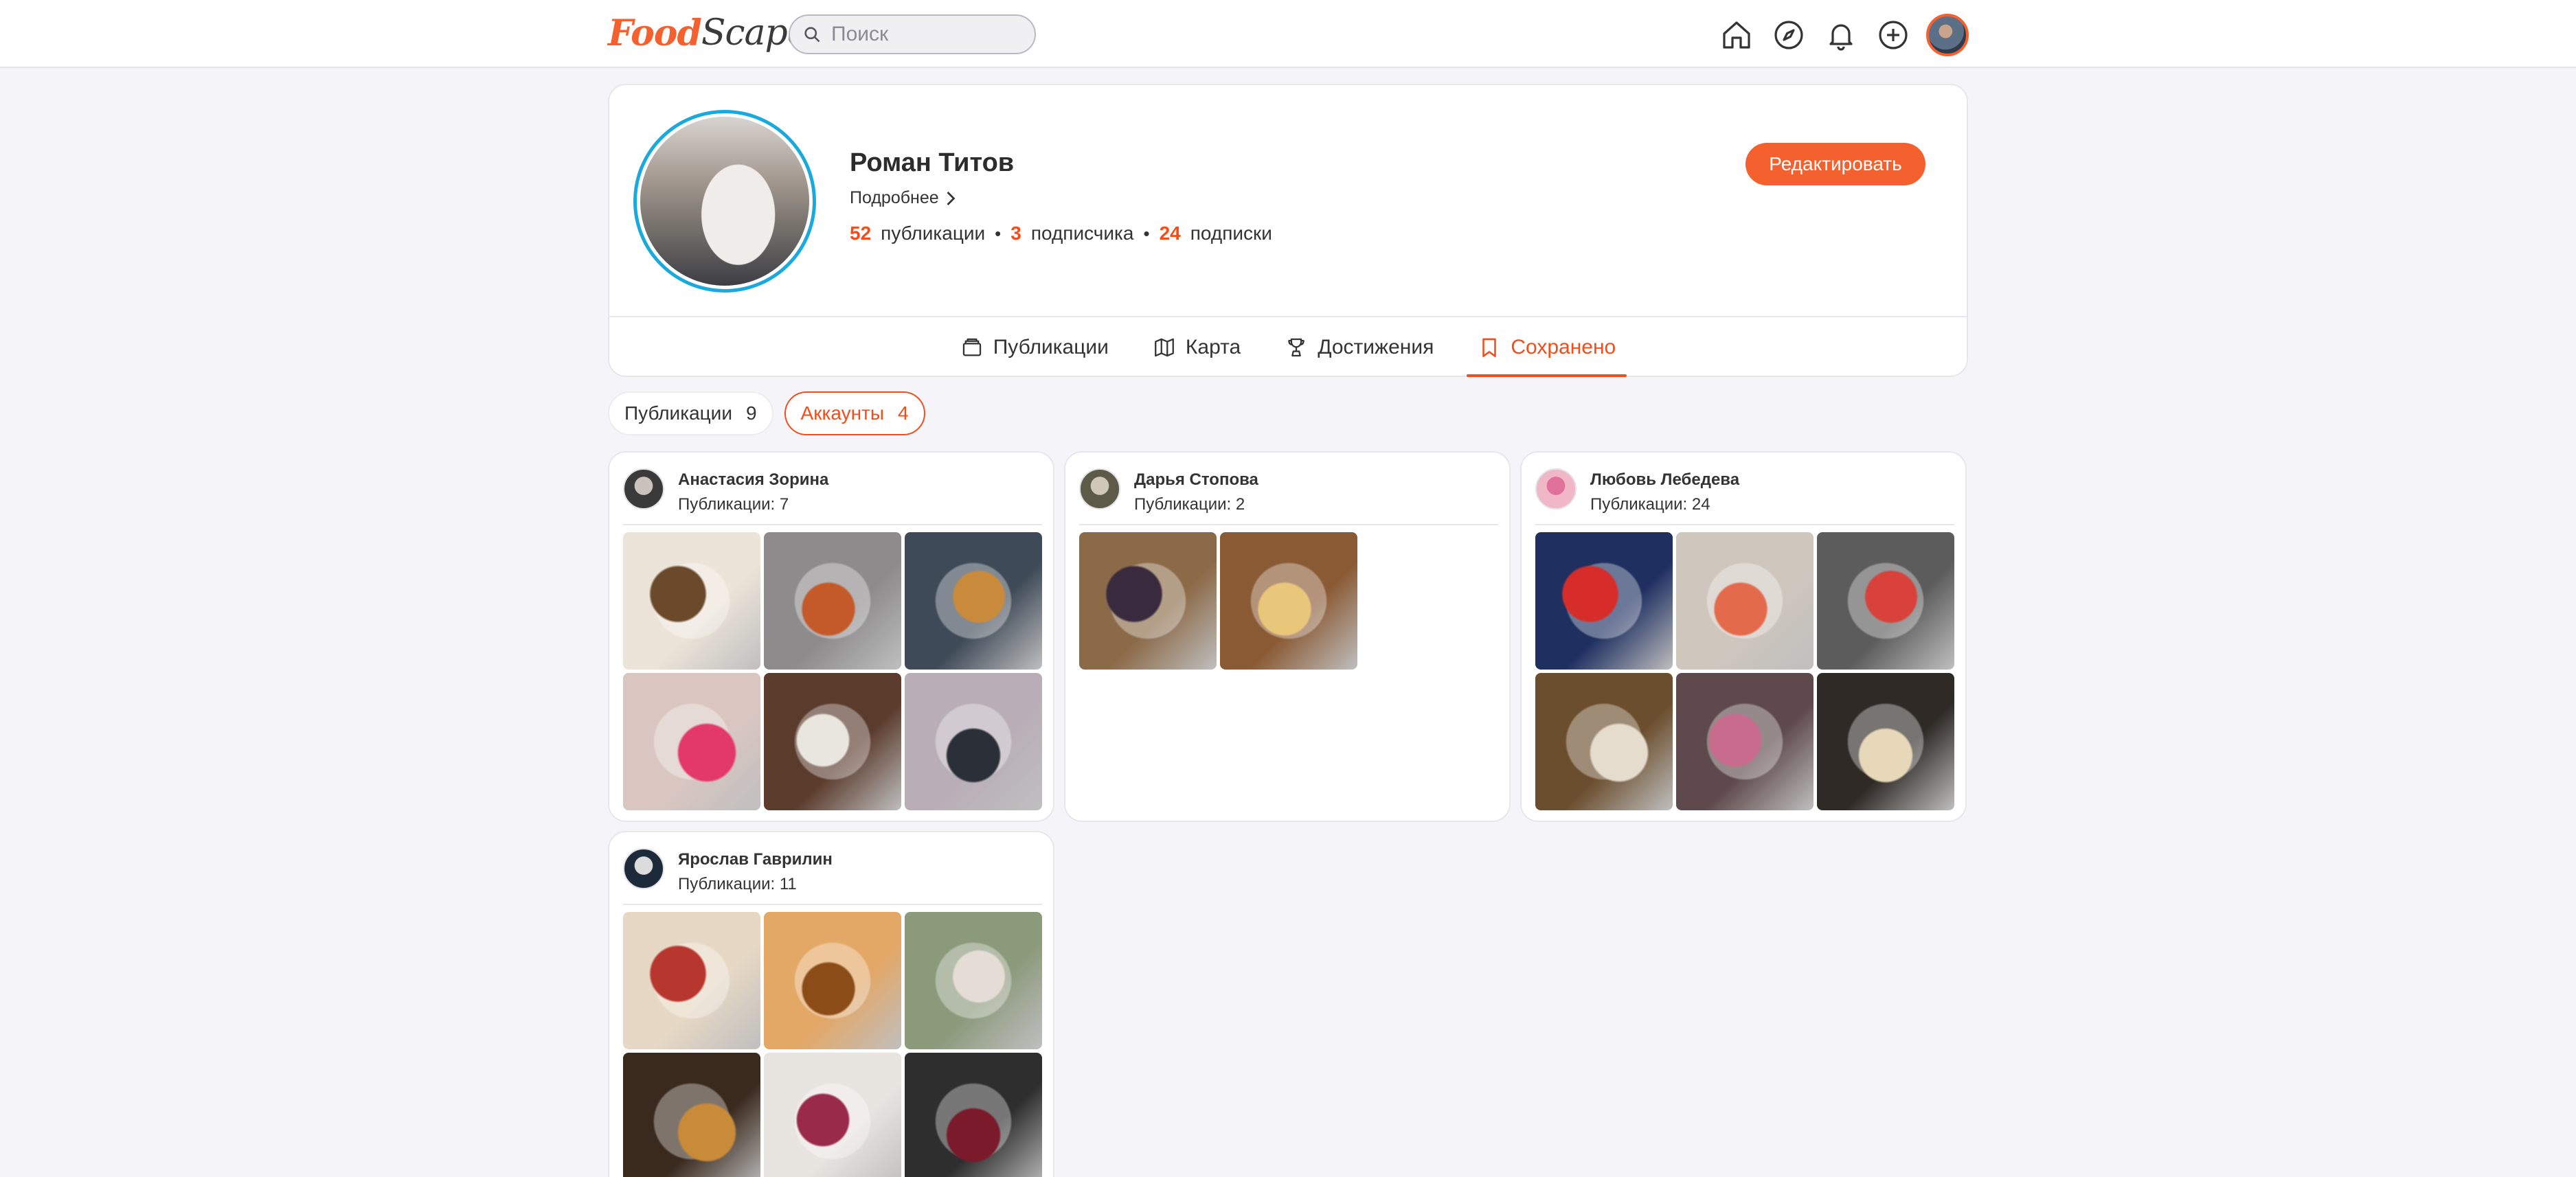 The height and width of the screenshot is (1177, 2576). Describe the element at coordinates (733, 505) in the screenshot. I see `account-publications: Публикации: 7` at that location.